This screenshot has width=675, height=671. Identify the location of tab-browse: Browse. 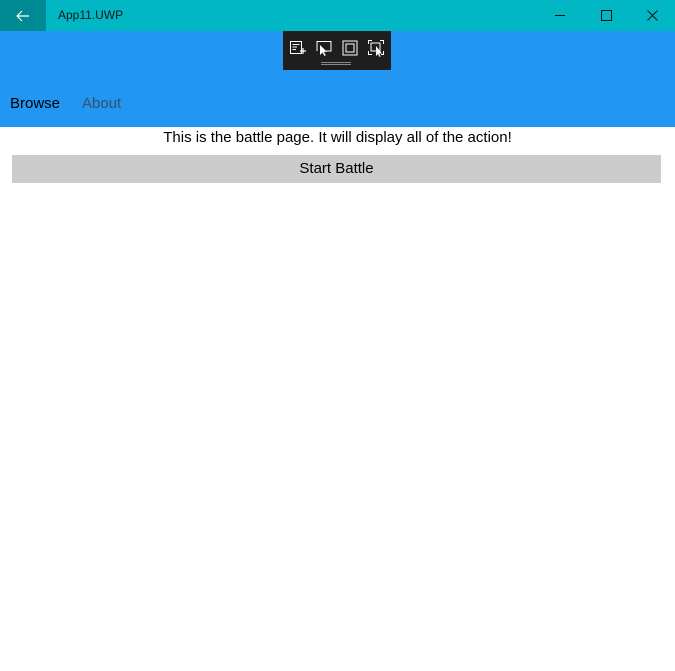
(35, 104).